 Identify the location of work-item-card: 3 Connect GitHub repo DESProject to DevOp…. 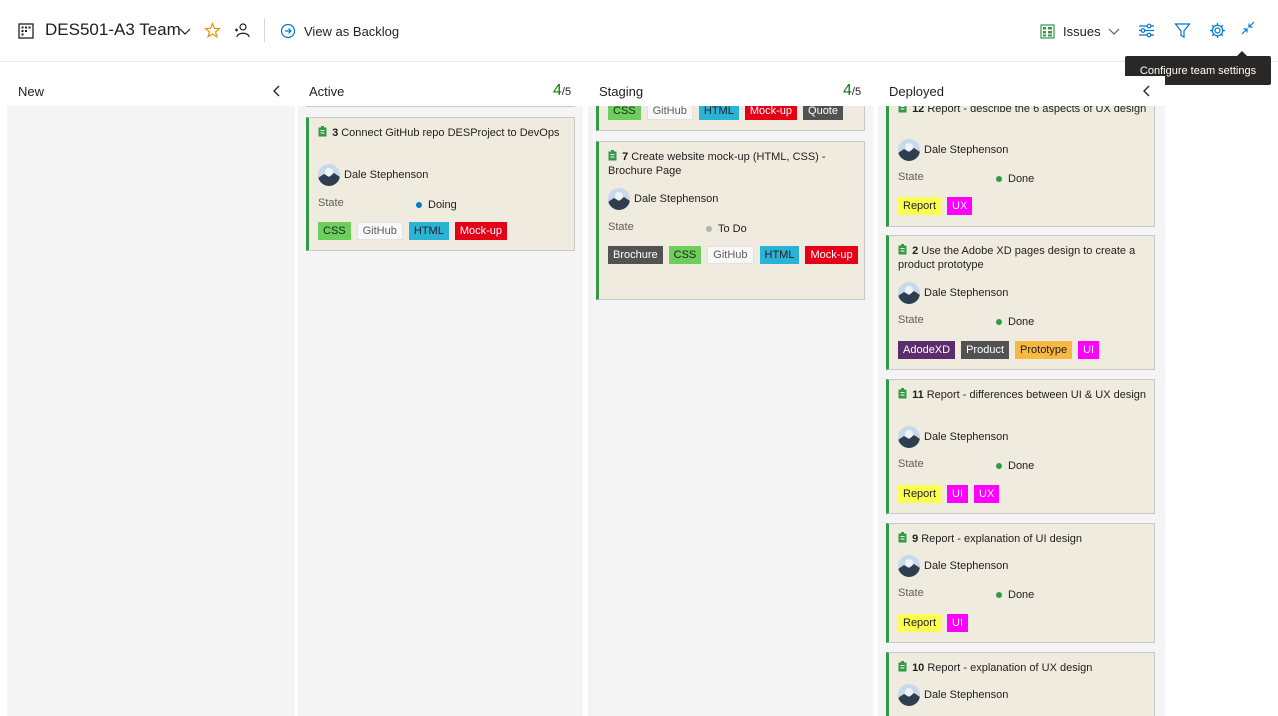
(440, 184).